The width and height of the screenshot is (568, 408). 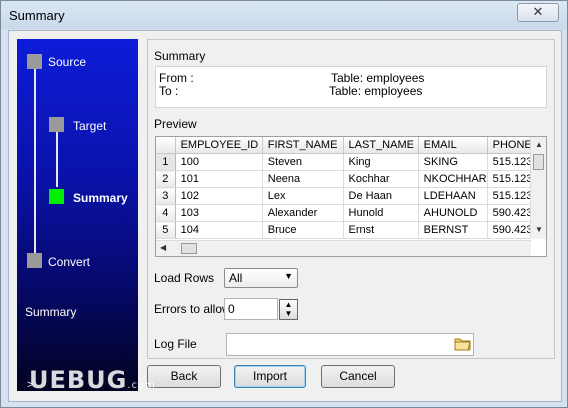 I want to click on table-cell: 101, so click(x=219, y=179).